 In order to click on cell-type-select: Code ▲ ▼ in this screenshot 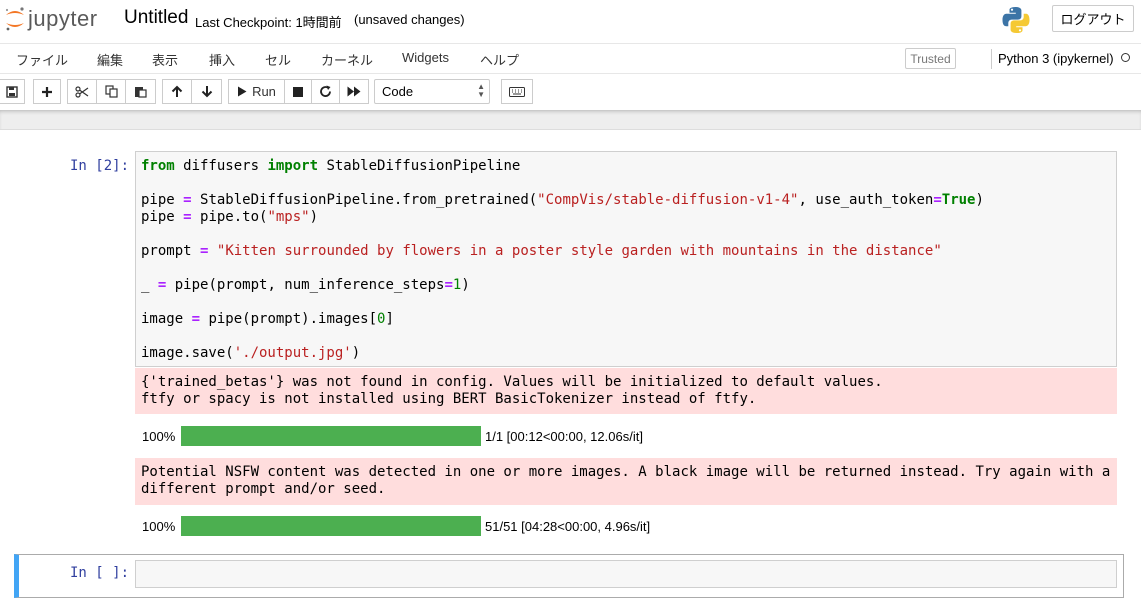, I will do `click(432, 91)`.